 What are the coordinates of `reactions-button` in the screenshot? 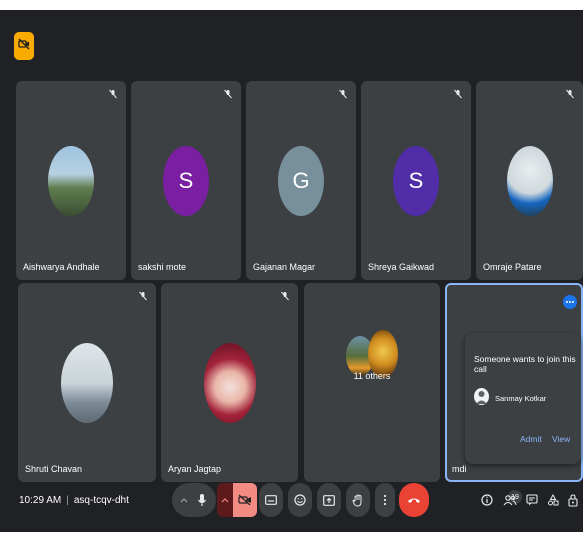 It's located at (300, 500).